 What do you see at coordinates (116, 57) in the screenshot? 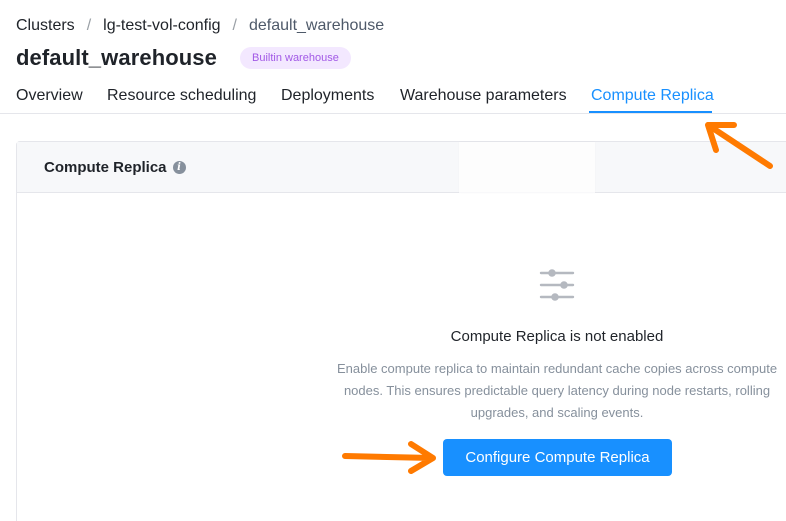
I see `page-title: default_warehouse` at bounding box center [116, 57].